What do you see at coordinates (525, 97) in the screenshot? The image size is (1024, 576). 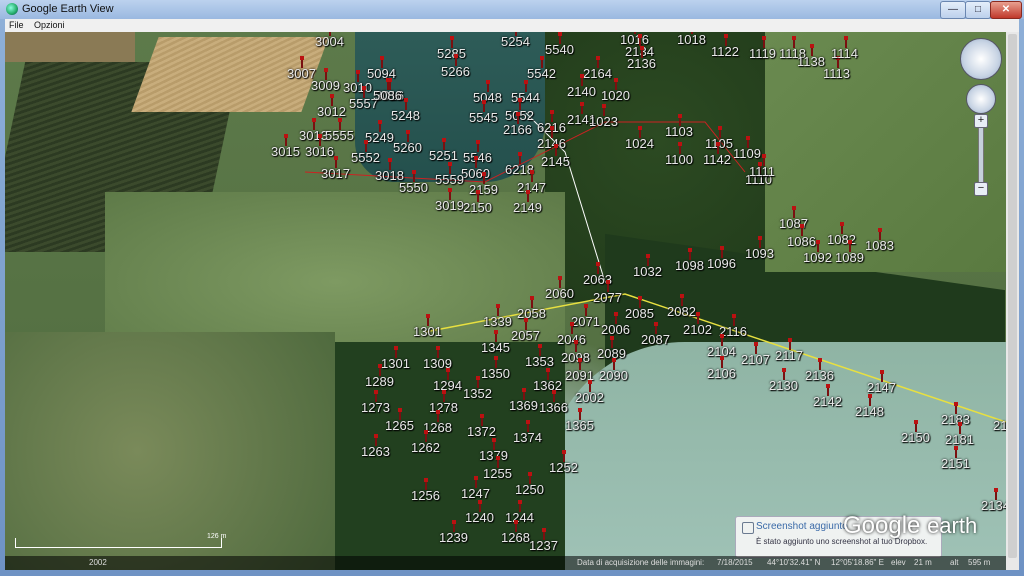 I see `marker-label: 5544` at bounding box center [525, 97].